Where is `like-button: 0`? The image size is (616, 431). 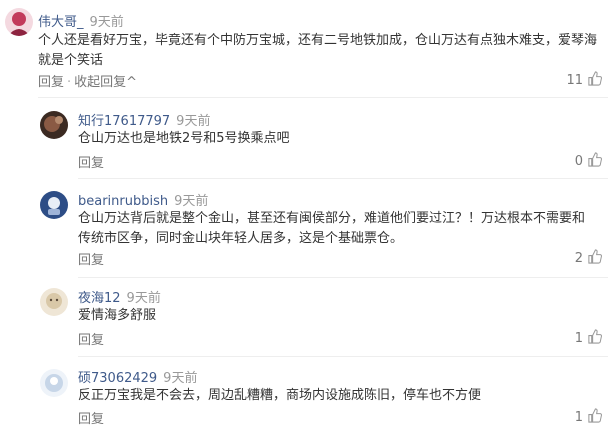
like-button: 0 is located at coordinates (588, 161).